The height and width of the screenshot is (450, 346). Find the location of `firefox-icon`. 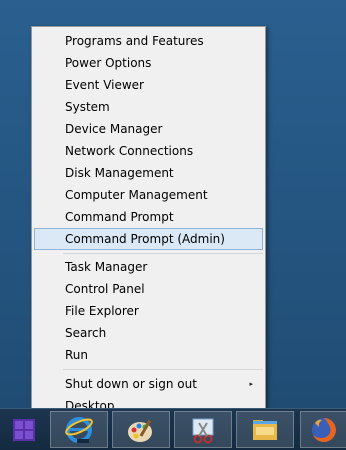

firefox-icon is located at coordinates (323, 429).